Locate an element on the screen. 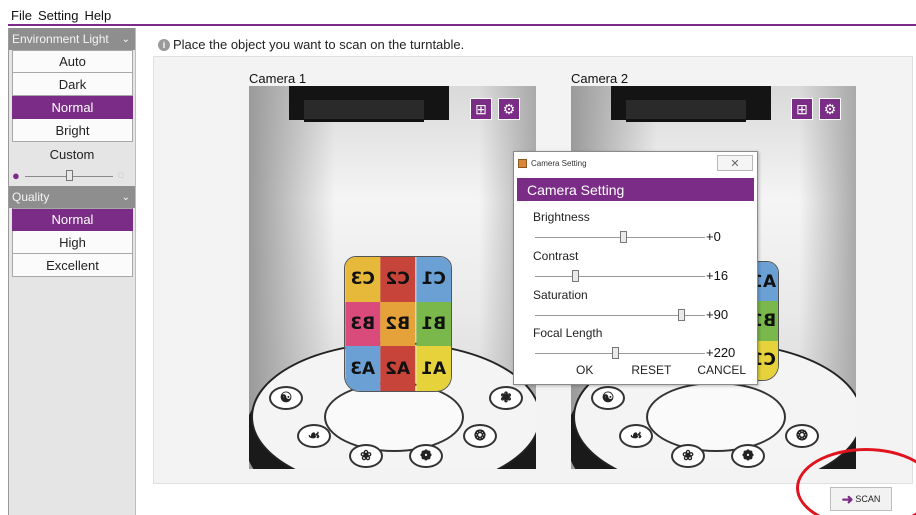 The width and height of the screenshot is (916, 515). cancel-button: CANCEL is located at coordinates (721, 370).